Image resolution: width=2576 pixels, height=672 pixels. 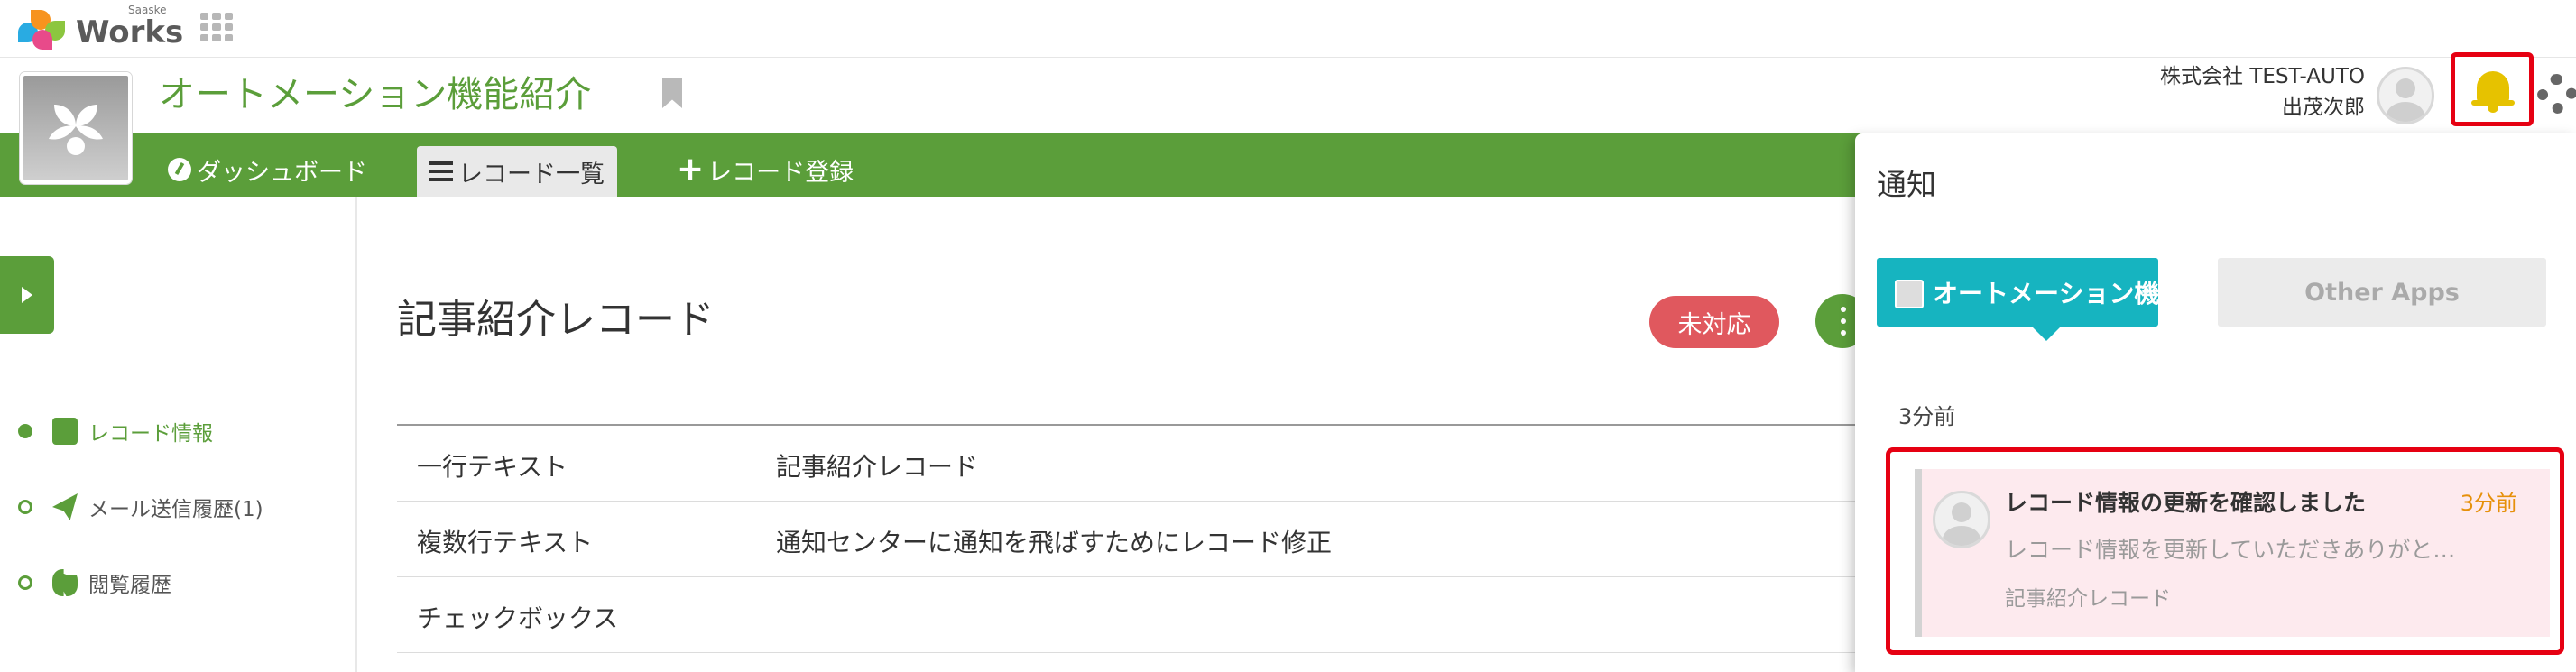 What do you see at coordinates (130, 32) in the screenshot?
I see `brand-name: Works` at bounding box center [130, 32].